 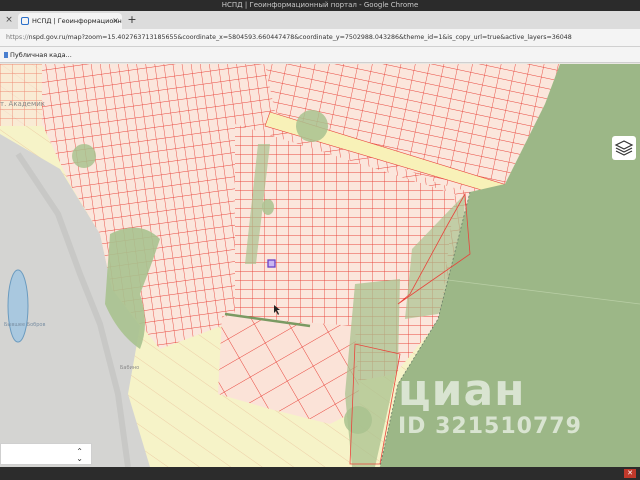 I want to click on close-window-button: ×, so click(x=9, y=20).